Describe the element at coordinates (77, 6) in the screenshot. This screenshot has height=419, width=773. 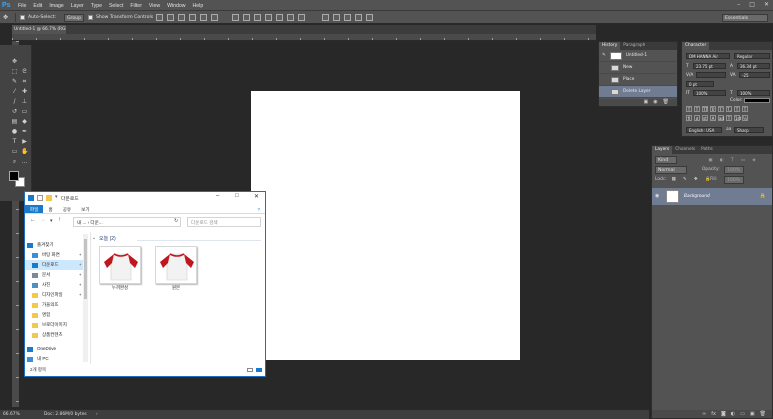
I see `menu-layer: Layer` at that location.